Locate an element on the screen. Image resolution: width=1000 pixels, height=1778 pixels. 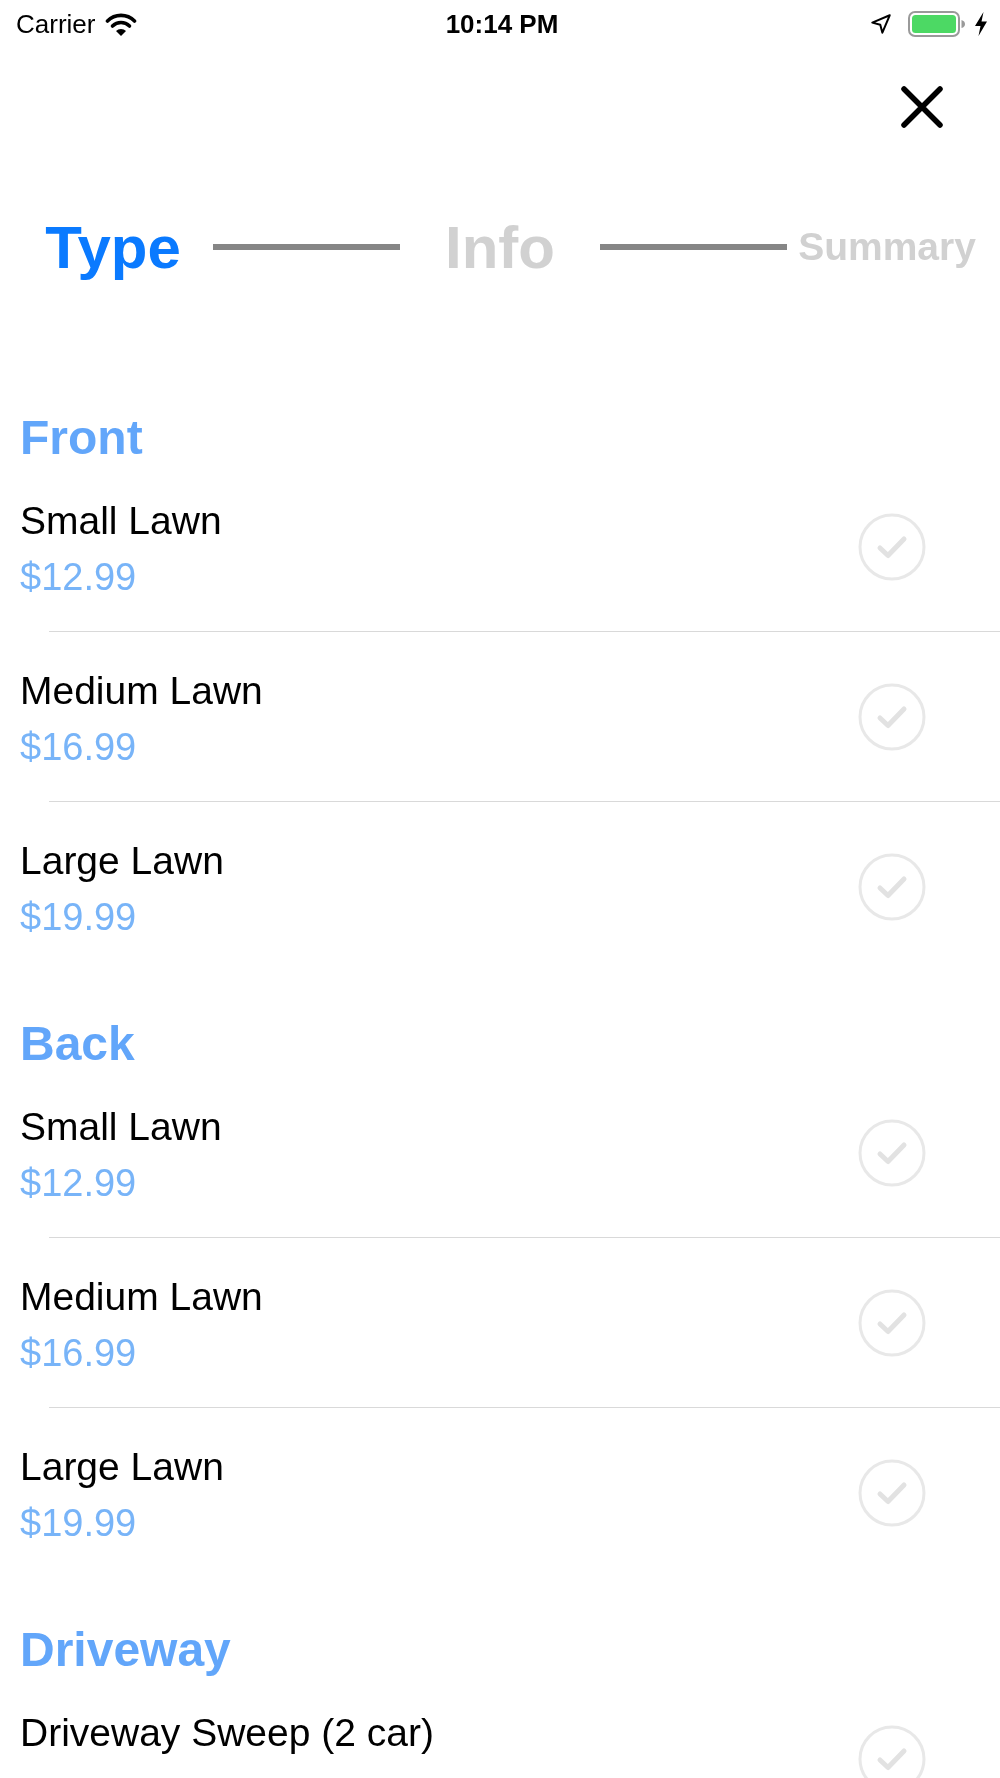
section-header: Front is located at coordinates (81, 438).